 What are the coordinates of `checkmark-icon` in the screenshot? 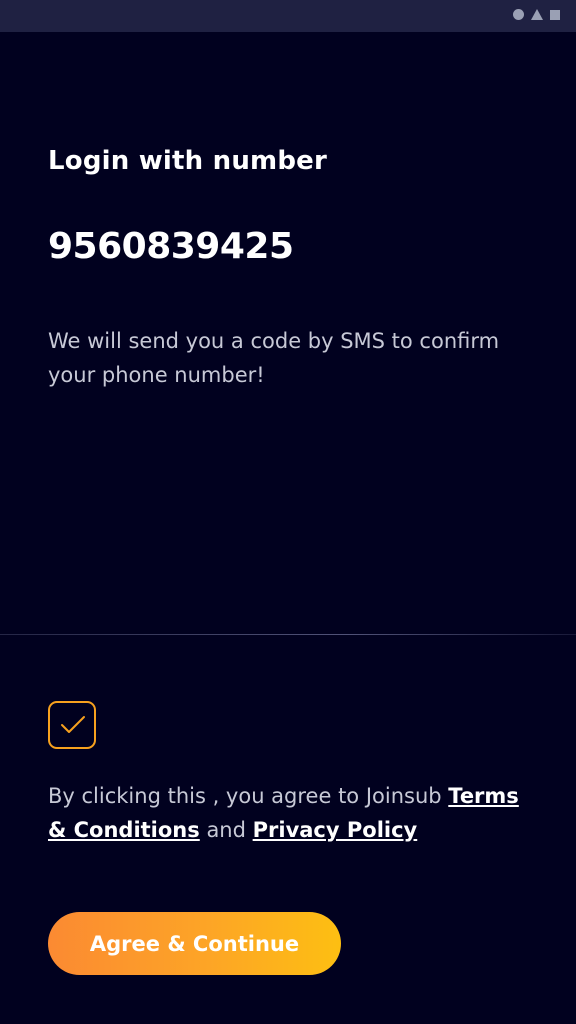 It's located at (73, 724).